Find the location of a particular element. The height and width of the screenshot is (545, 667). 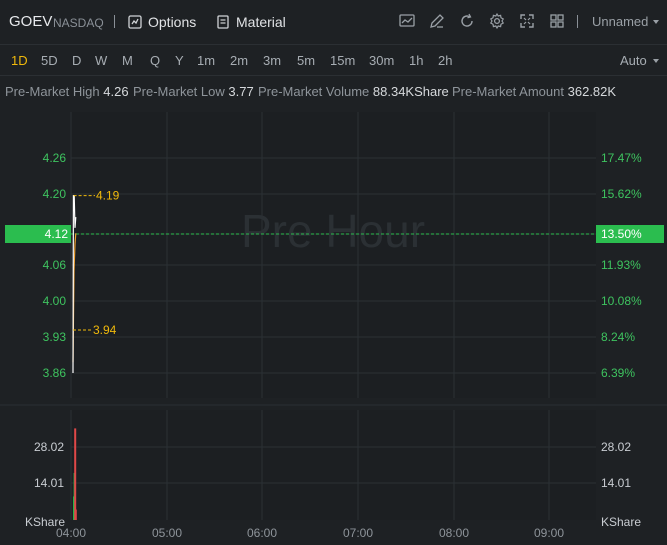

auto-label: Auto is located at coordinates (633, 60).